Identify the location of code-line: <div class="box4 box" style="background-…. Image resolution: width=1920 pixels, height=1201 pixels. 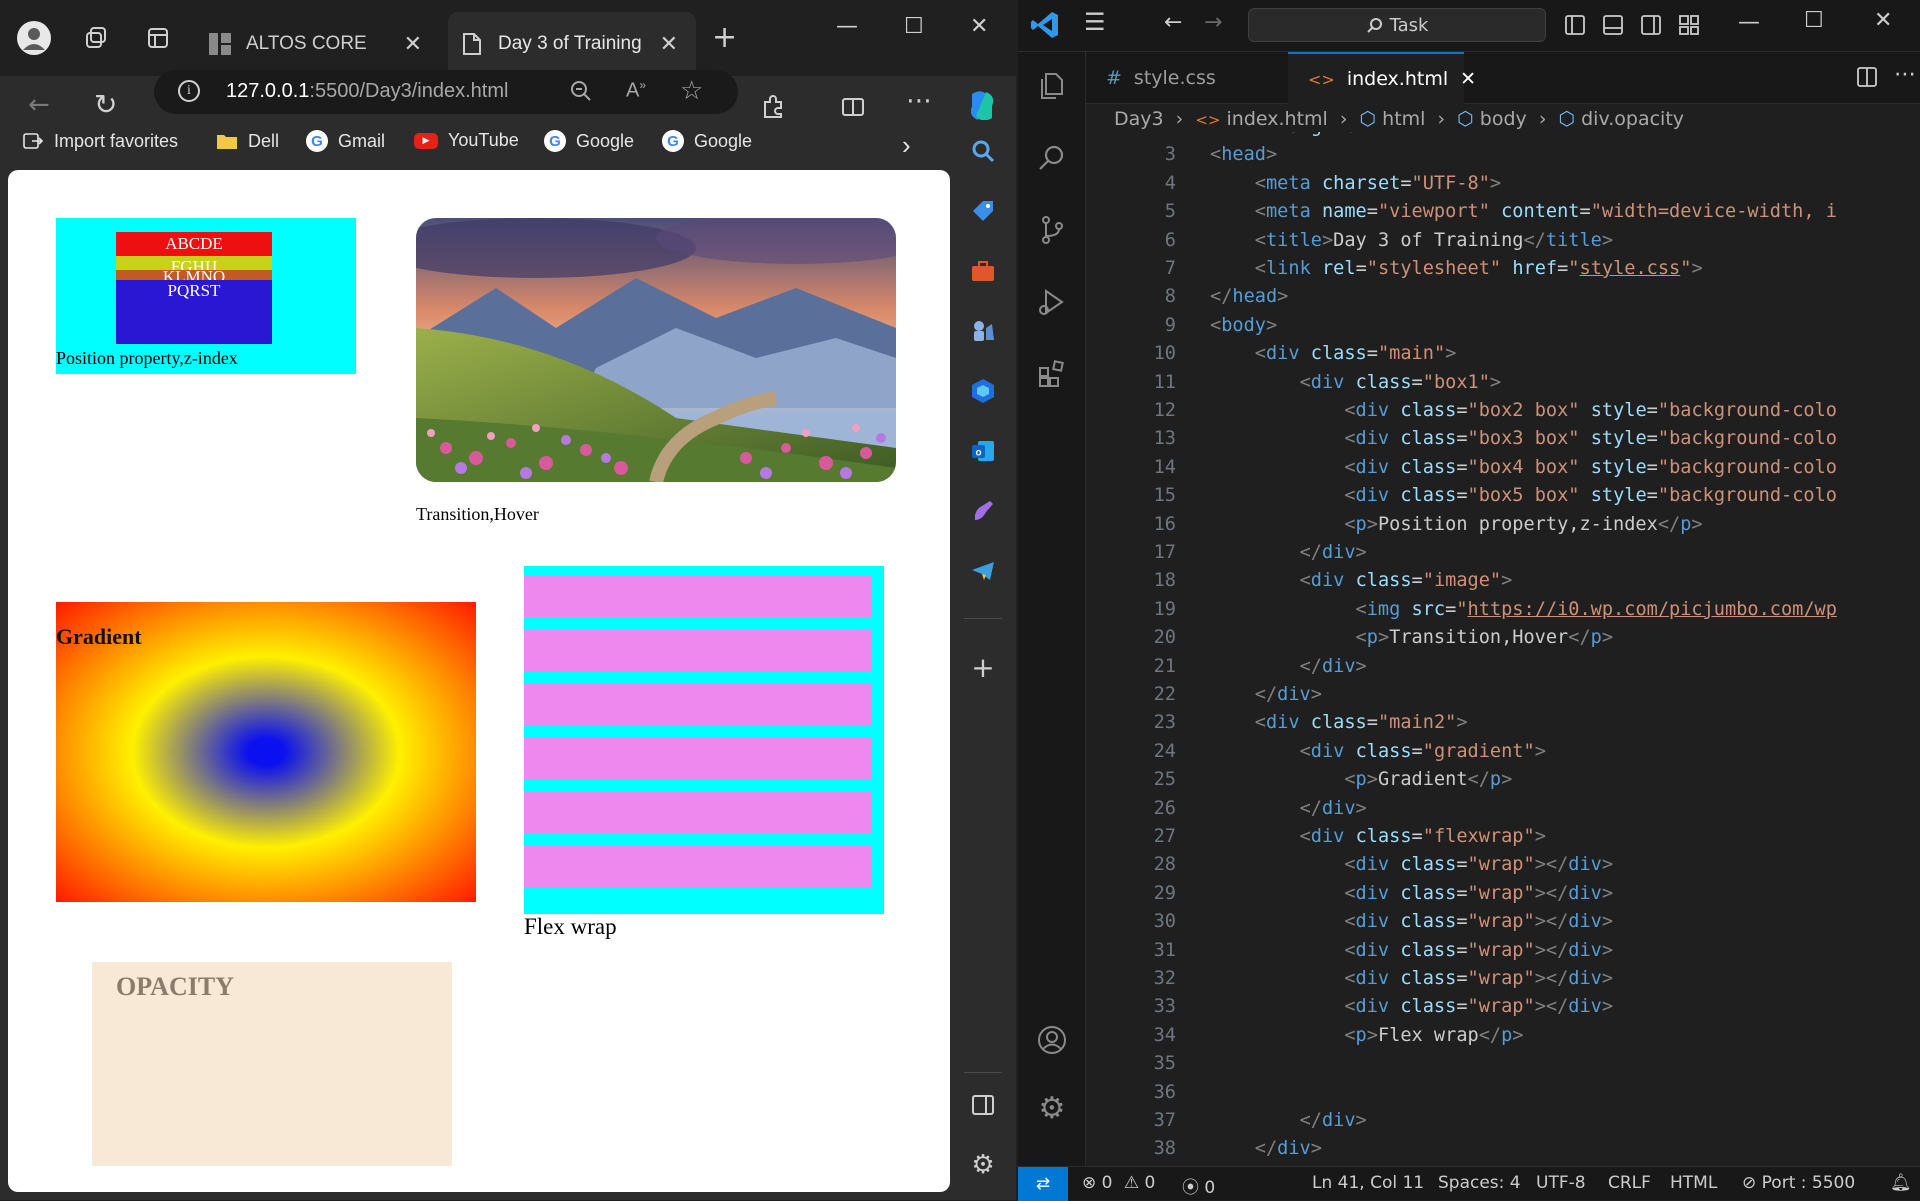
(1523, 467).